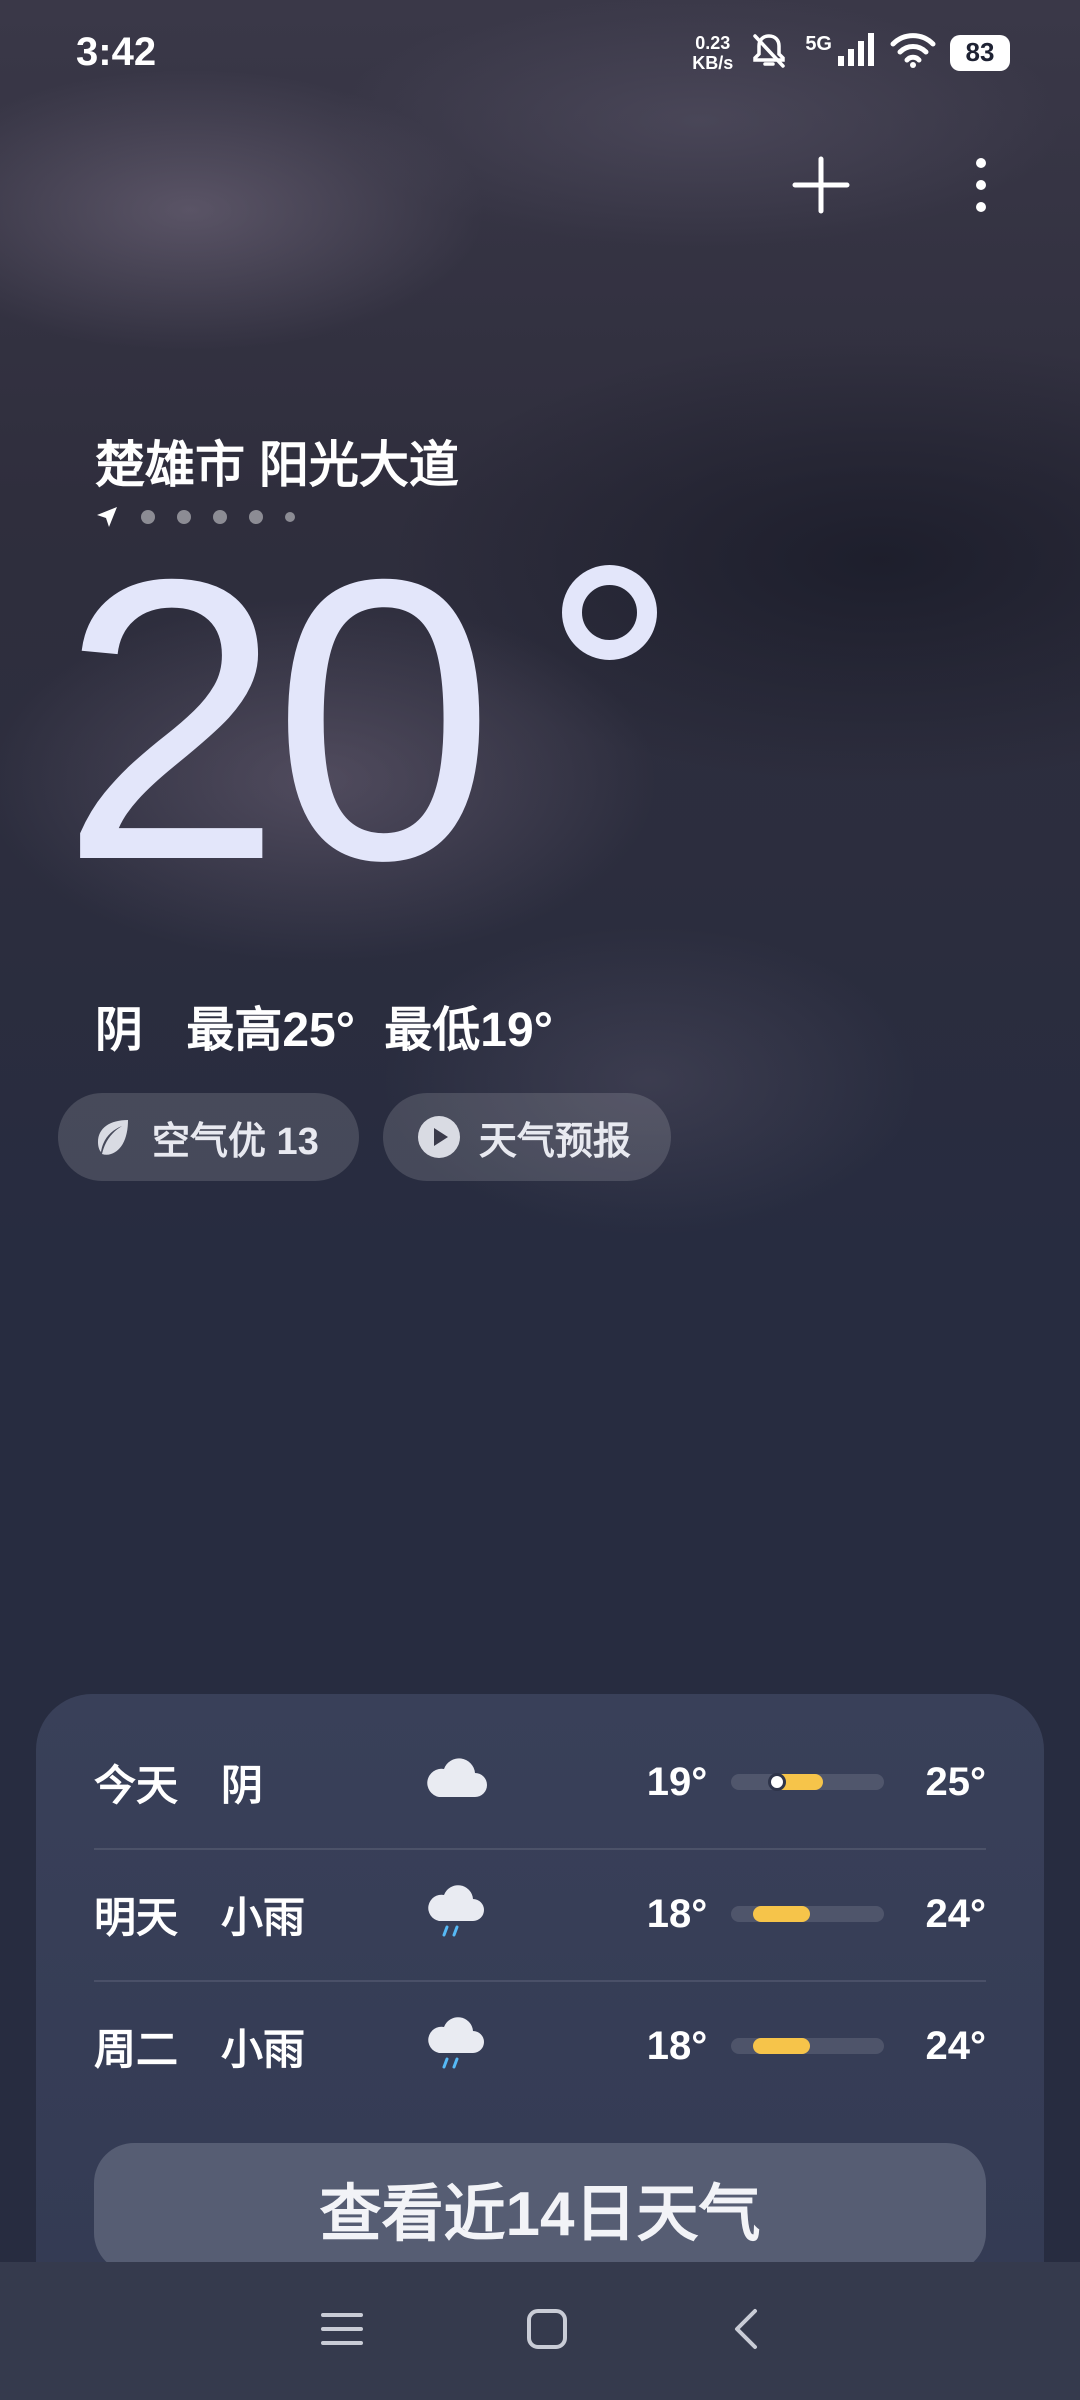 This screenshot has height=2400, width=1080. I want to click on current-condition: 阴, so click(119, 1030).